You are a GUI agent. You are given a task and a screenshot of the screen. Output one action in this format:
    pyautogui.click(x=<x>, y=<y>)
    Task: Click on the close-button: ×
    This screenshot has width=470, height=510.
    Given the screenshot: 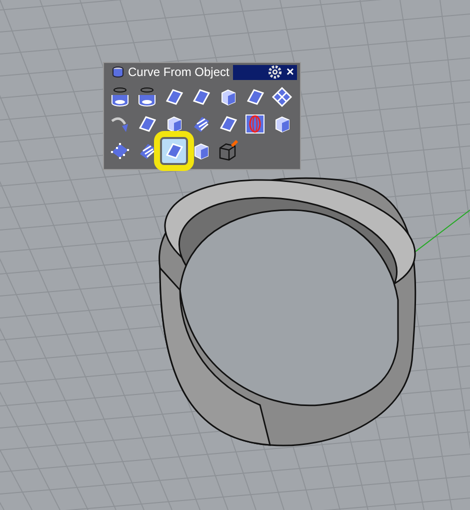 What is the action you would take?
    pyautogui.click(x=290, y=72)
    